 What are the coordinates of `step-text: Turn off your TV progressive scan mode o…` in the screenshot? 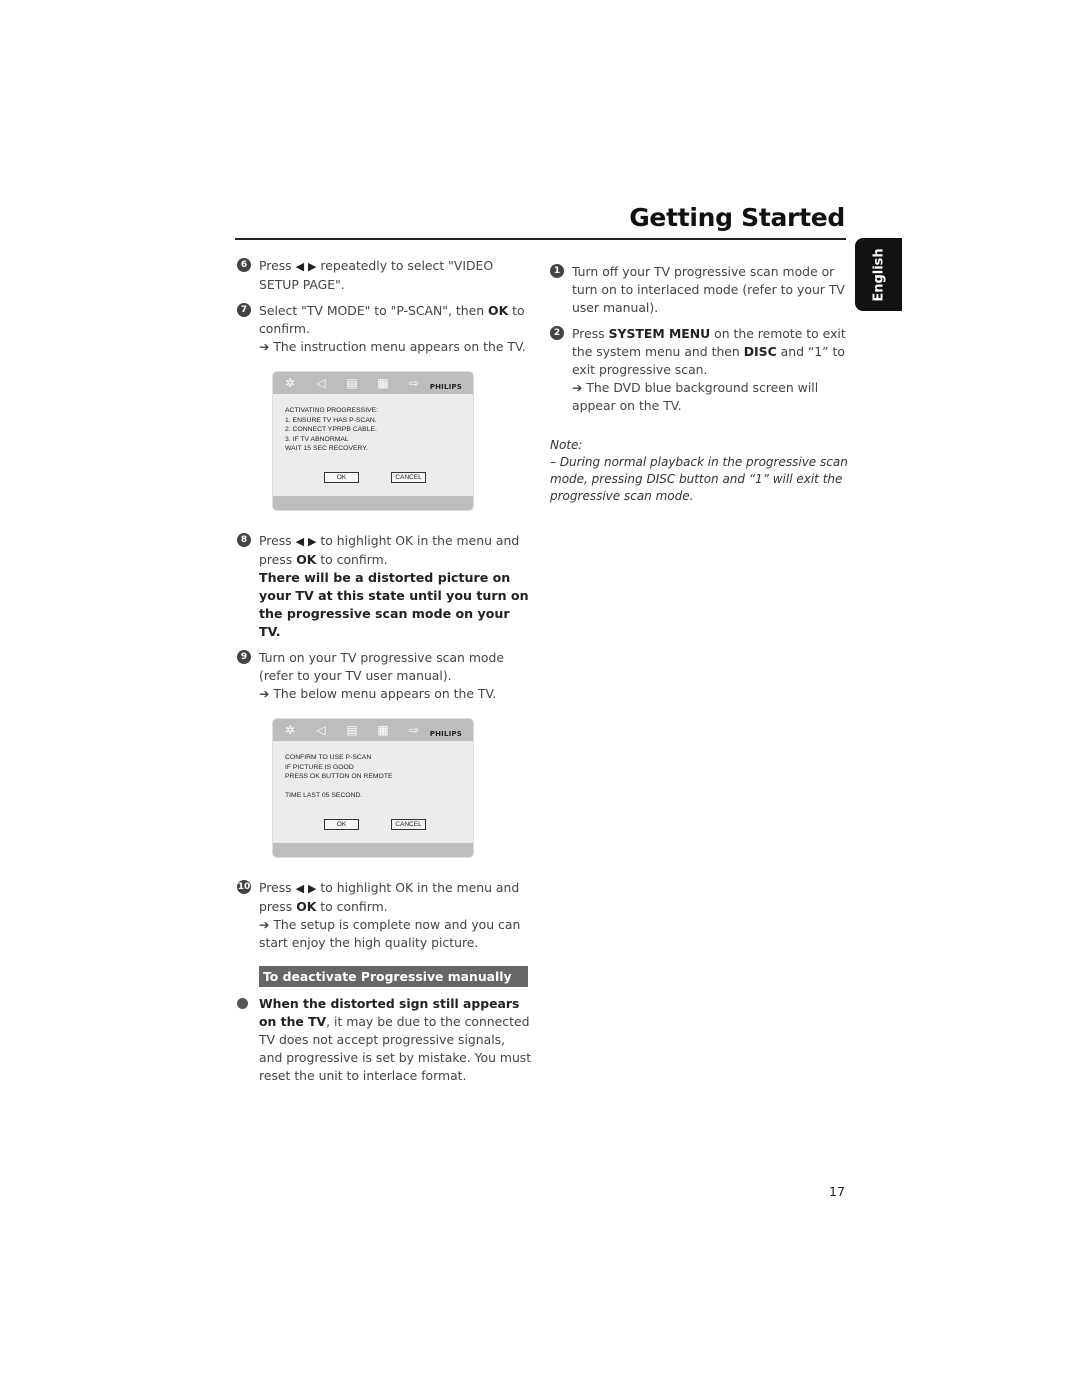 It's located at (708, 289).